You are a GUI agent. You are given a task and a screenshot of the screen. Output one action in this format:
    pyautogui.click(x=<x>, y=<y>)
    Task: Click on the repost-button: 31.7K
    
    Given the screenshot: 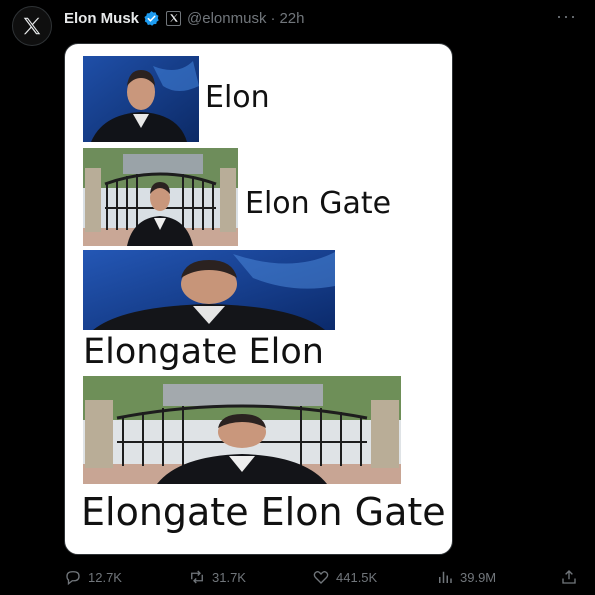 What is the action you would take?
    pyautogui.click(x=217, y=577)
    